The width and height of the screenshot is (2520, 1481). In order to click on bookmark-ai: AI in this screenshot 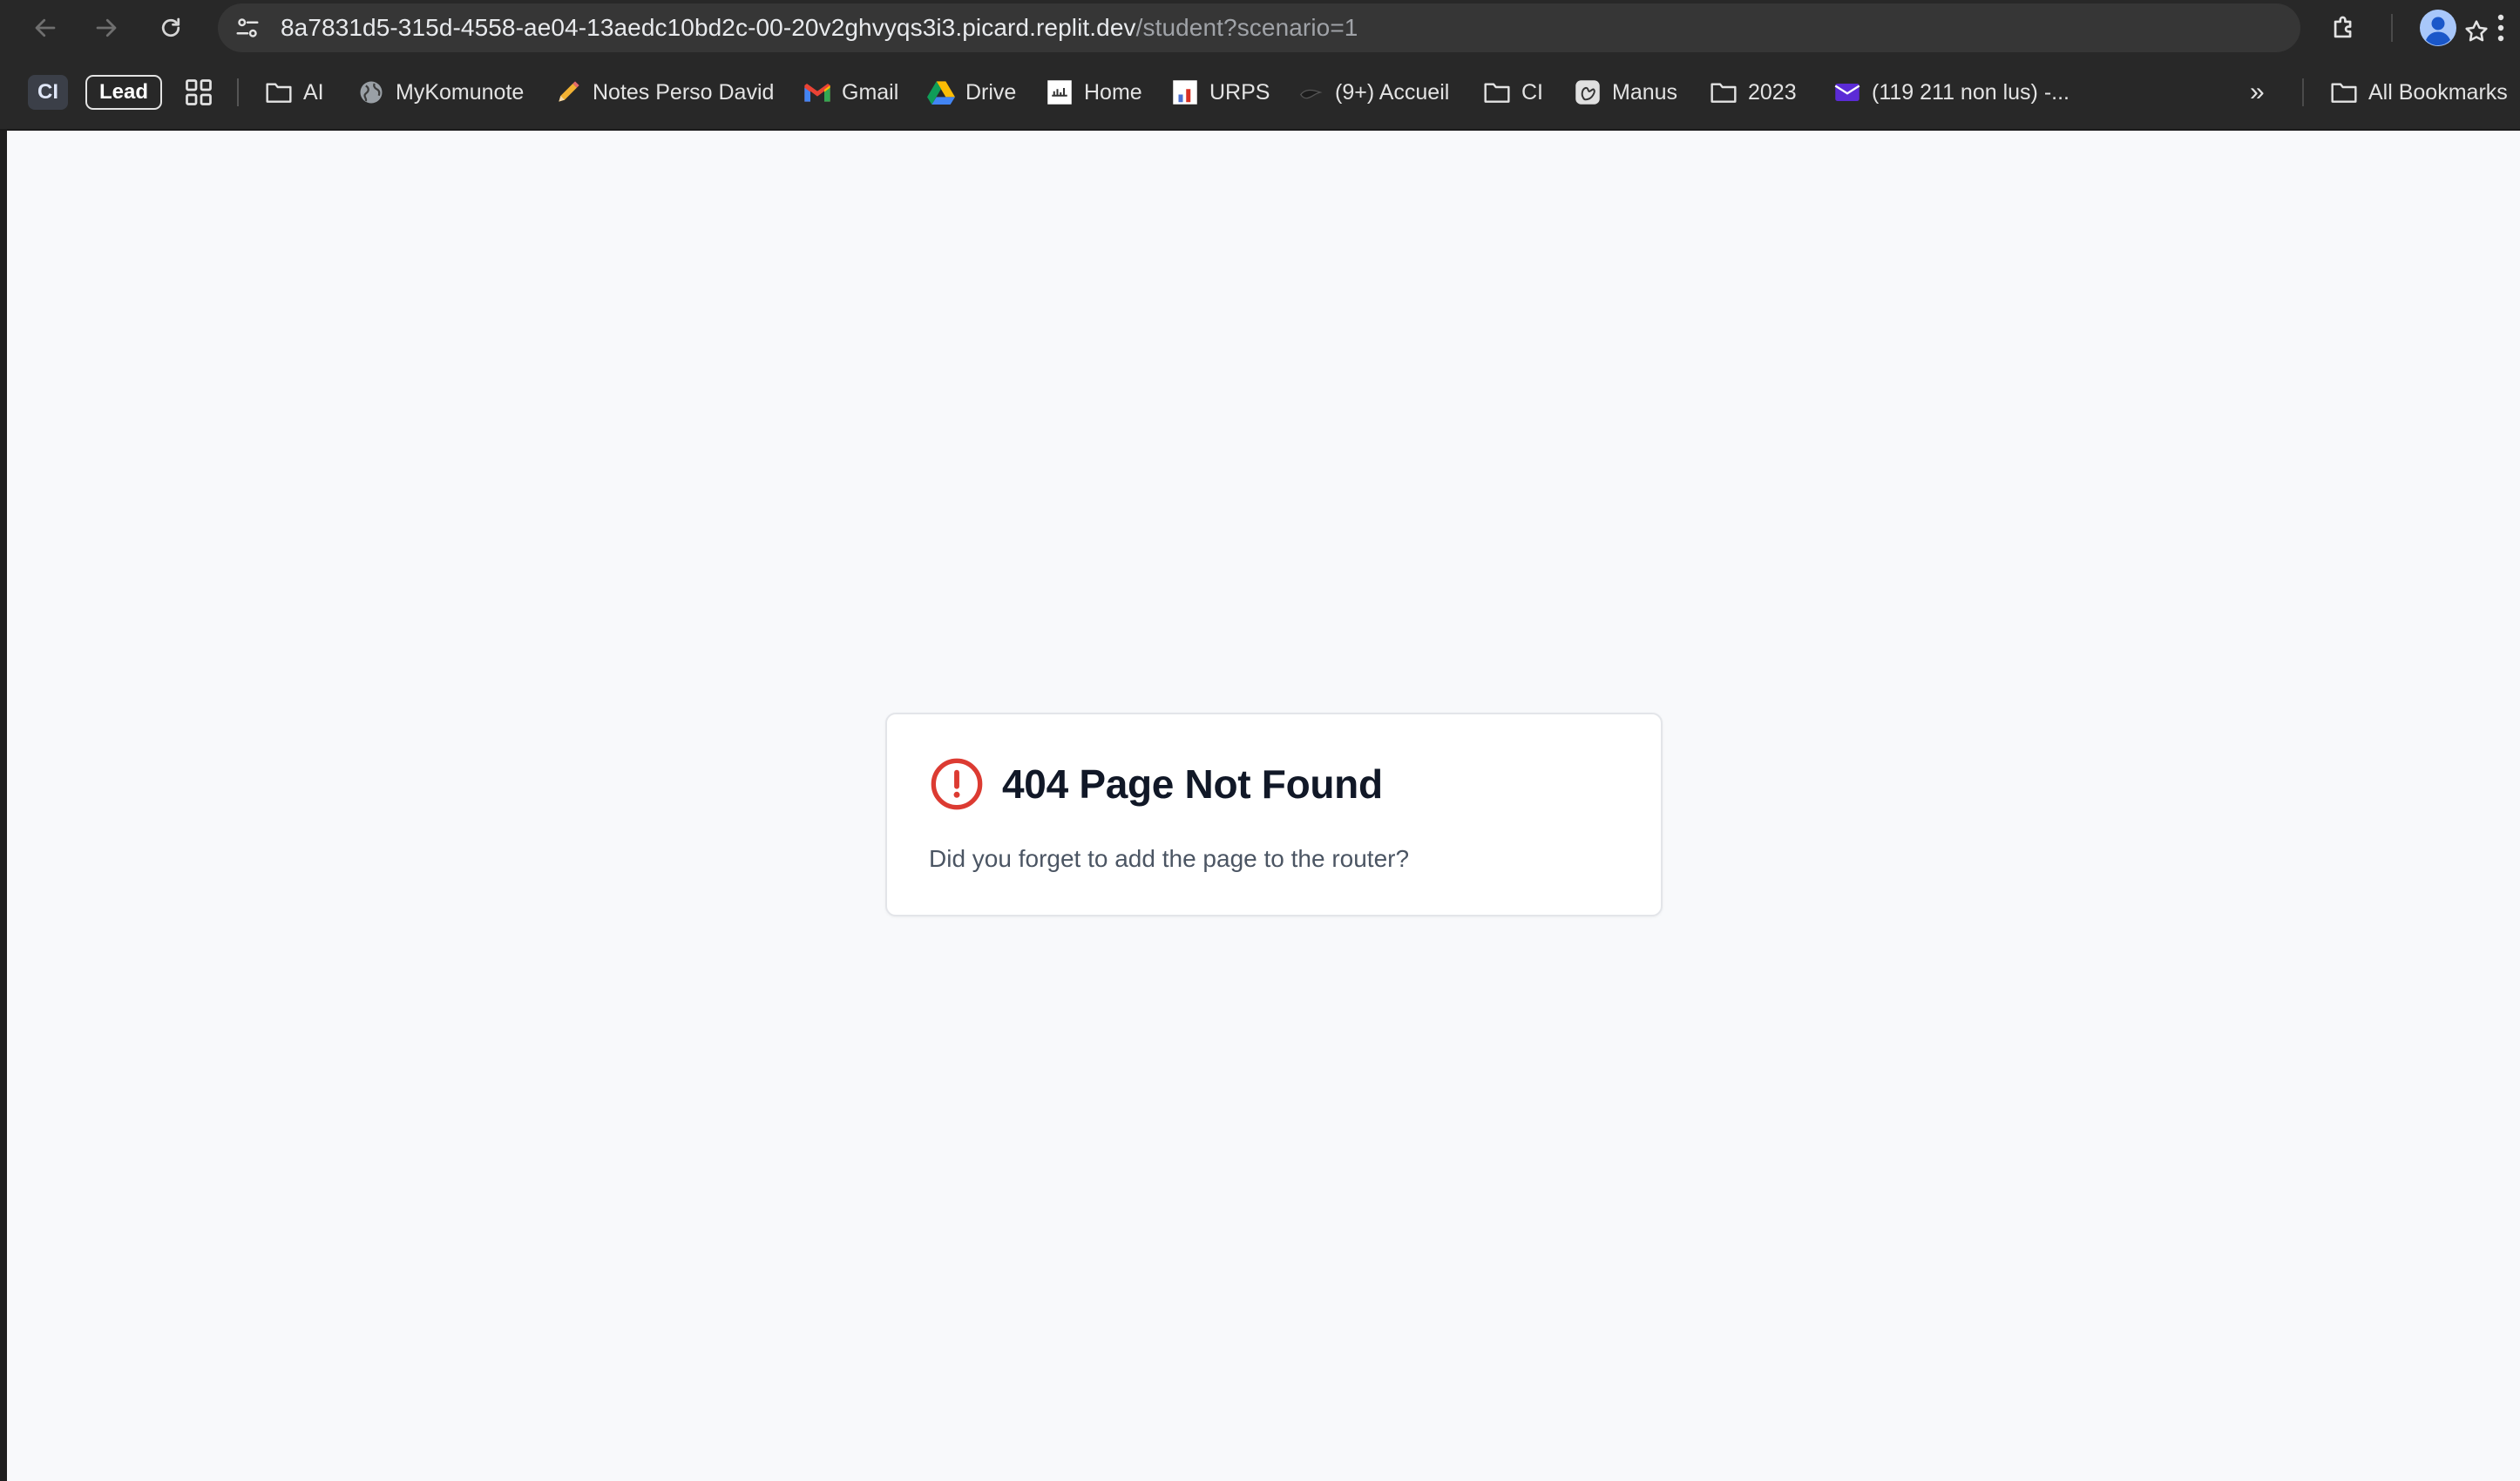, I will do `click(294, 92)`.